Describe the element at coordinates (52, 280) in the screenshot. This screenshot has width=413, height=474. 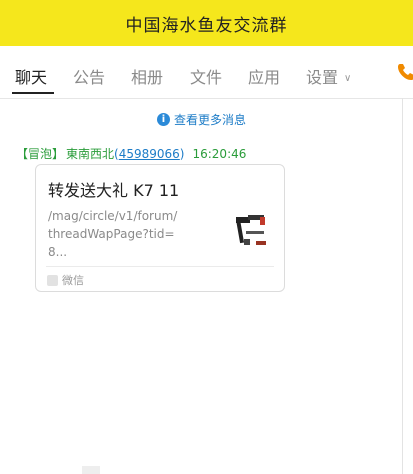
I see `wechat-icon` at that location.